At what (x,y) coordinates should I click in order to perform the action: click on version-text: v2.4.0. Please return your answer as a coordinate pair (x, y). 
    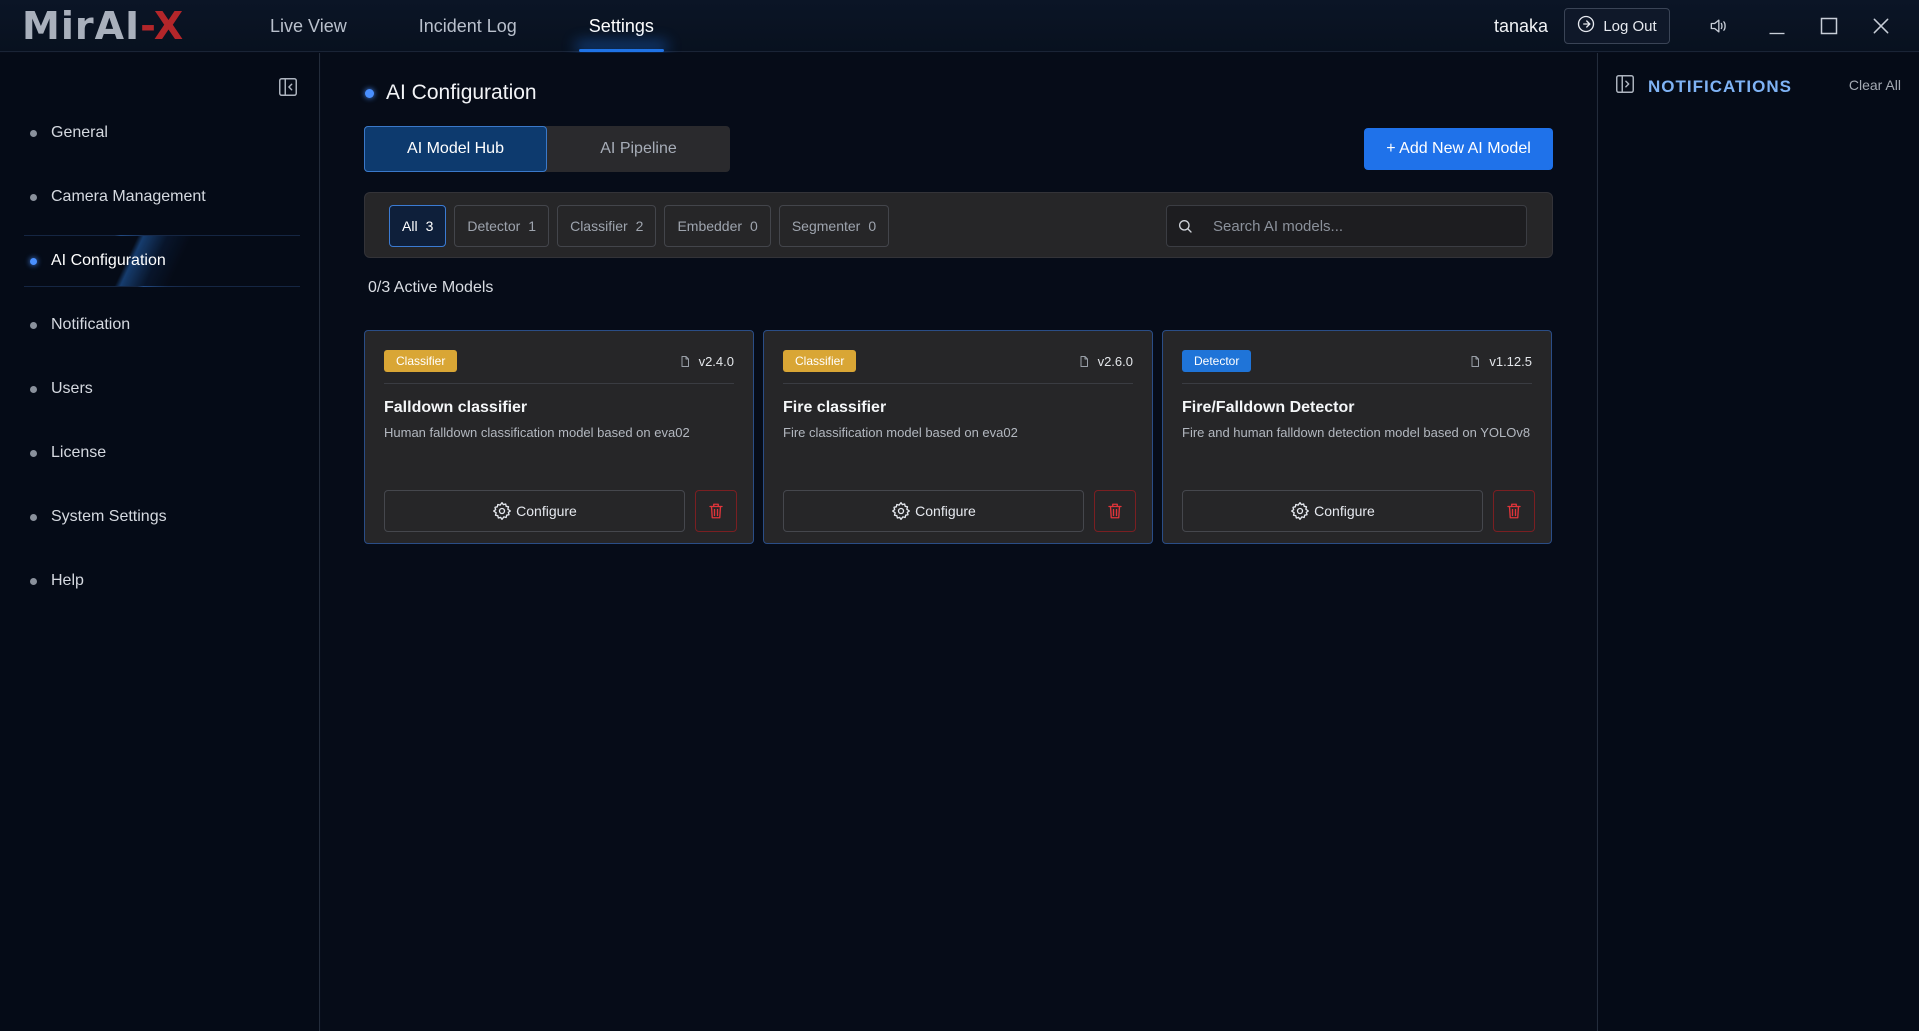
    Looking at the image, I should click on (716, 361).